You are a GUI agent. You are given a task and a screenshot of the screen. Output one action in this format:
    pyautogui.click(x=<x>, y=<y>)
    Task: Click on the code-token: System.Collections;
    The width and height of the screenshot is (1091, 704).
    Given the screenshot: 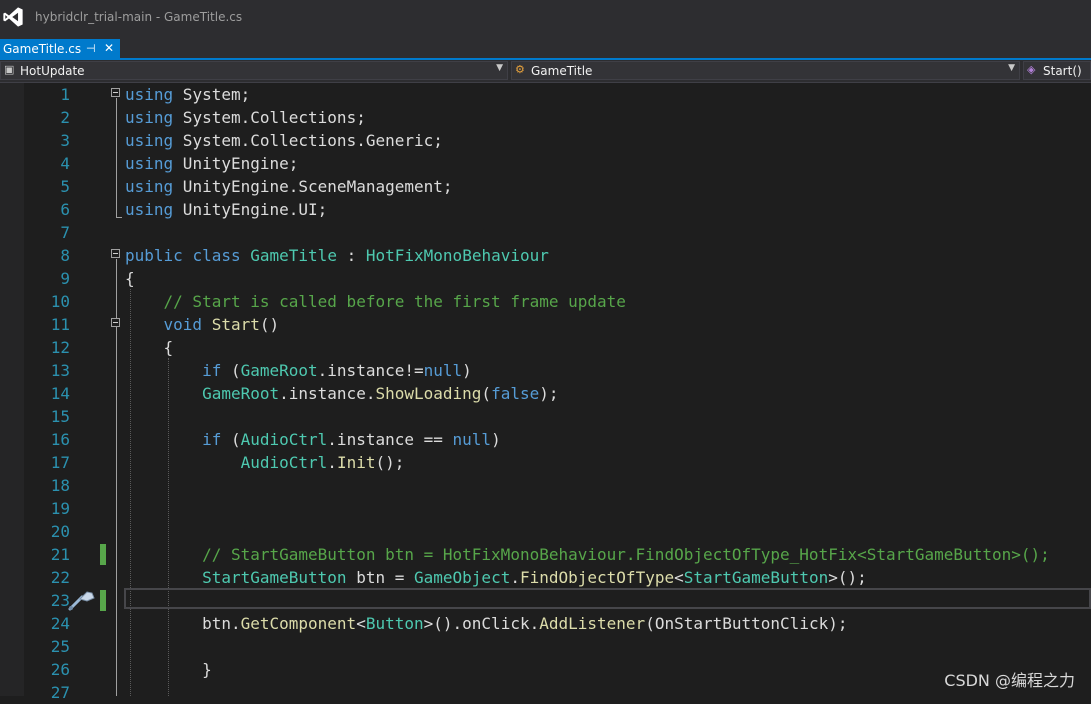 What is the action you would take?
    pyautogui.click(x=269, y=117)
    